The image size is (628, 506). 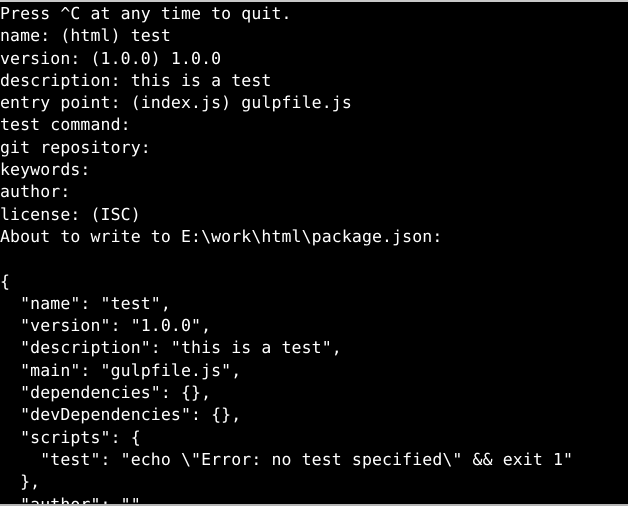 I want to click on terminal-line-json-dependencies: "dependencies": {},, so click(x=314, y=393).